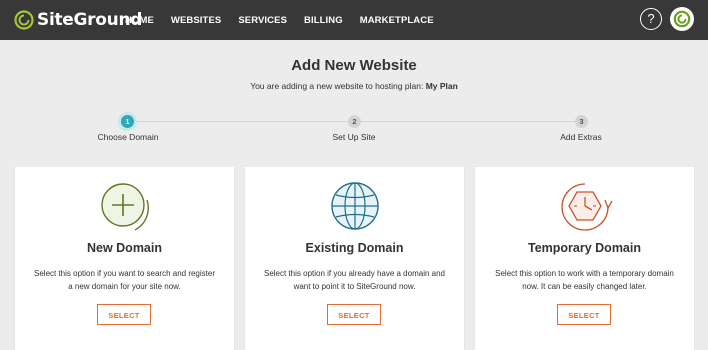  Describe the element at coordinates (354, 121) in the screenshot. I see `step-2-indicator: 2` at that location.